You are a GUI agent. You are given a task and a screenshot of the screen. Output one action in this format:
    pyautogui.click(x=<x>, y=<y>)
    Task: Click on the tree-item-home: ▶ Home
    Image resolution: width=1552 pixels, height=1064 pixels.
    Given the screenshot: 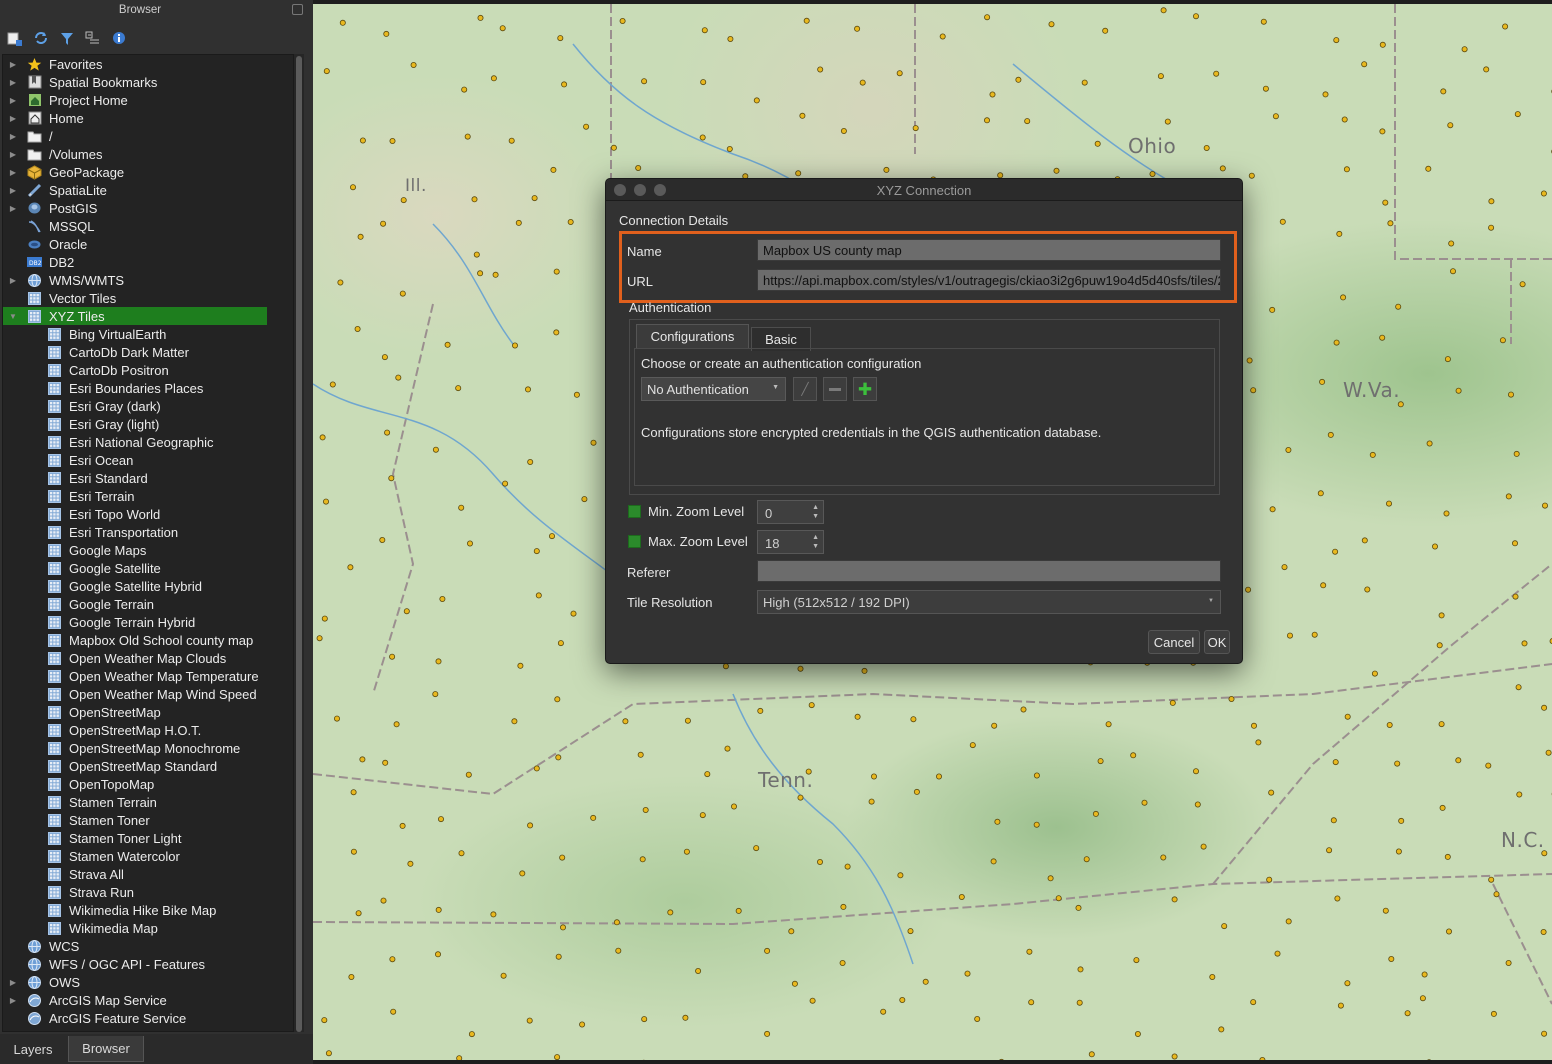 What is the action you would take?
    pyautogui.click(x=43, y=118)
    